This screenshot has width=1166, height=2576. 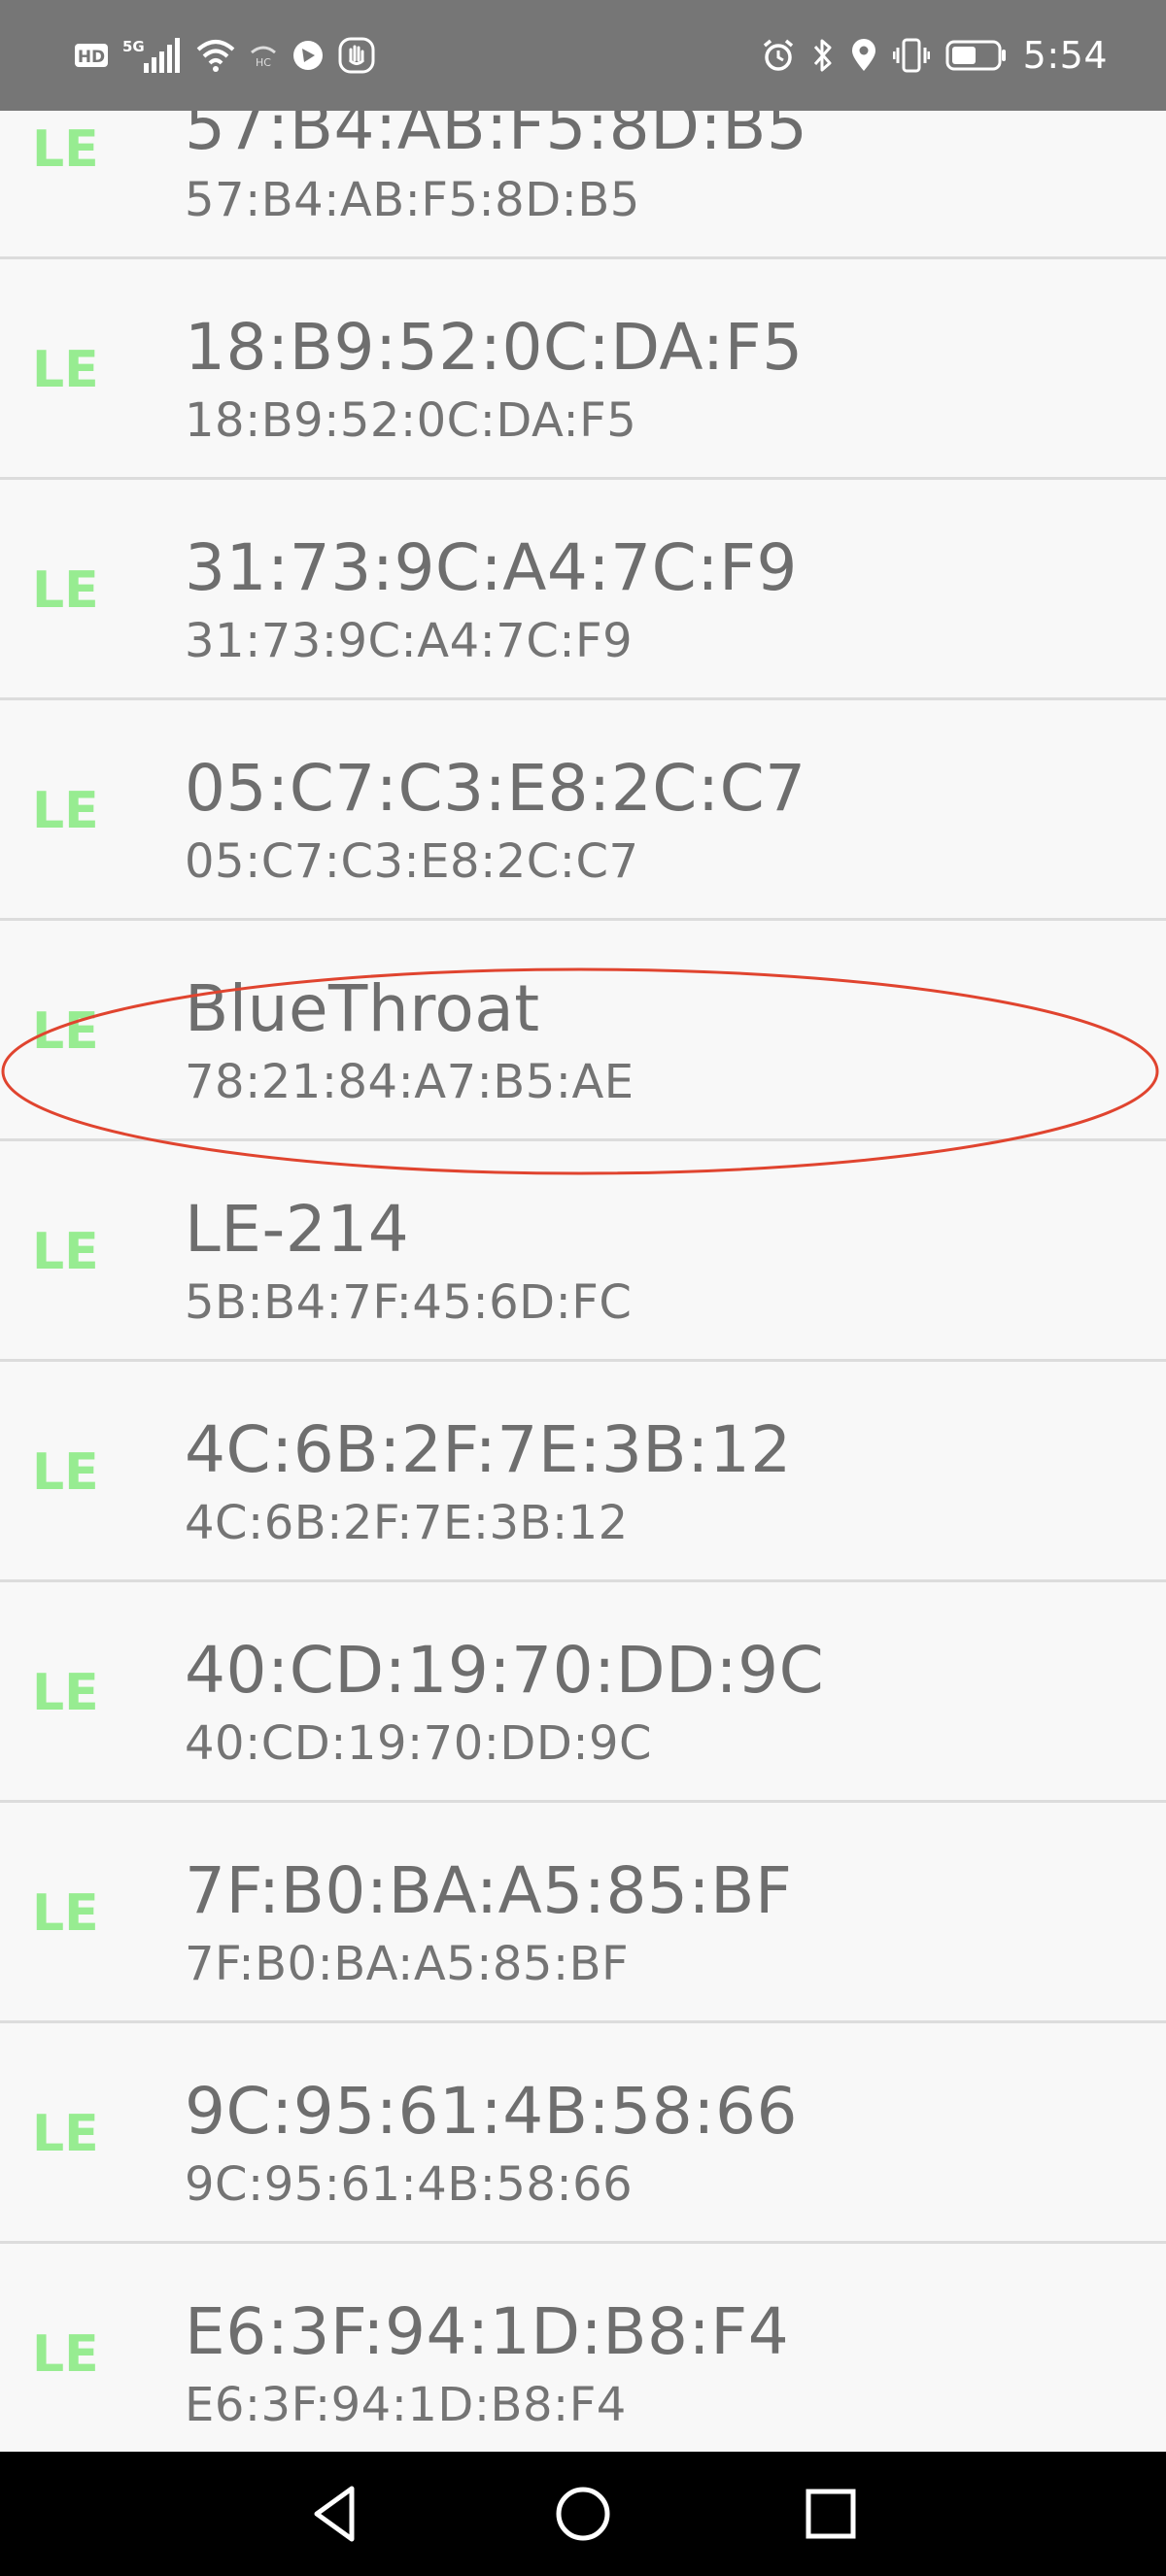 What do you see at coordinates (583, 1251) in the screenshot?
I see `device-row: LE LE-214 5B:B4:7F:45:6D:FC` at bounding box center [583, 1251].